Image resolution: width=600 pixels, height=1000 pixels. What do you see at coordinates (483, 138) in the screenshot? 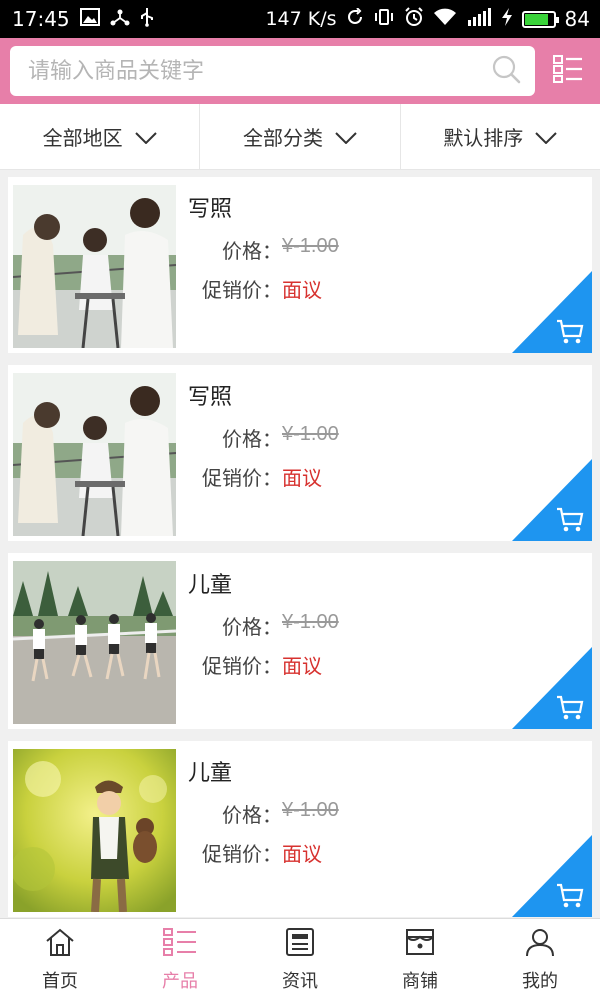
I see `filter-label: 默认排序` at bounding box center [483, 138].